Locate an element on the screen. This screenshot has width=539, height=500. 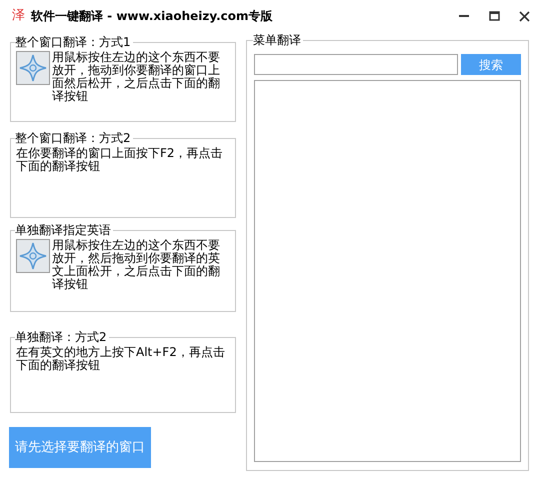
app-icon: 泽 is located at coordinates (18, 16).